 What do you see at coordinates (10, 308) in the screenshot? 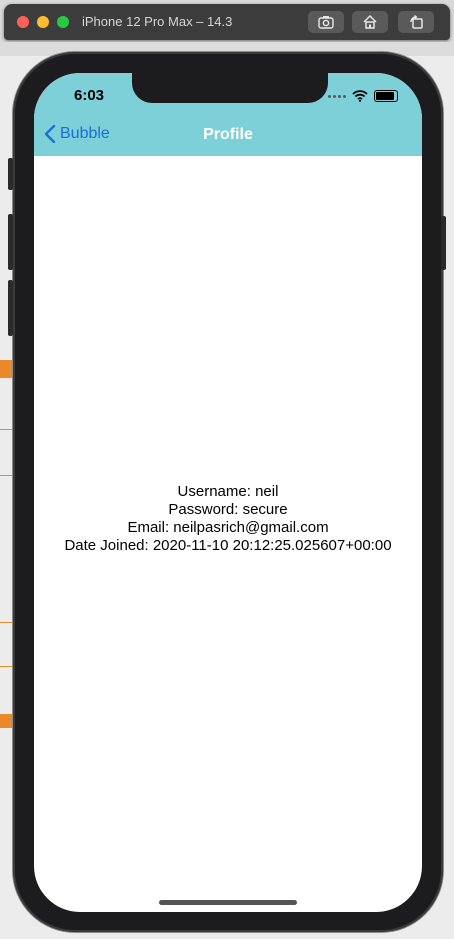
I see `volume-down-button` at bounding box center [10, 308].